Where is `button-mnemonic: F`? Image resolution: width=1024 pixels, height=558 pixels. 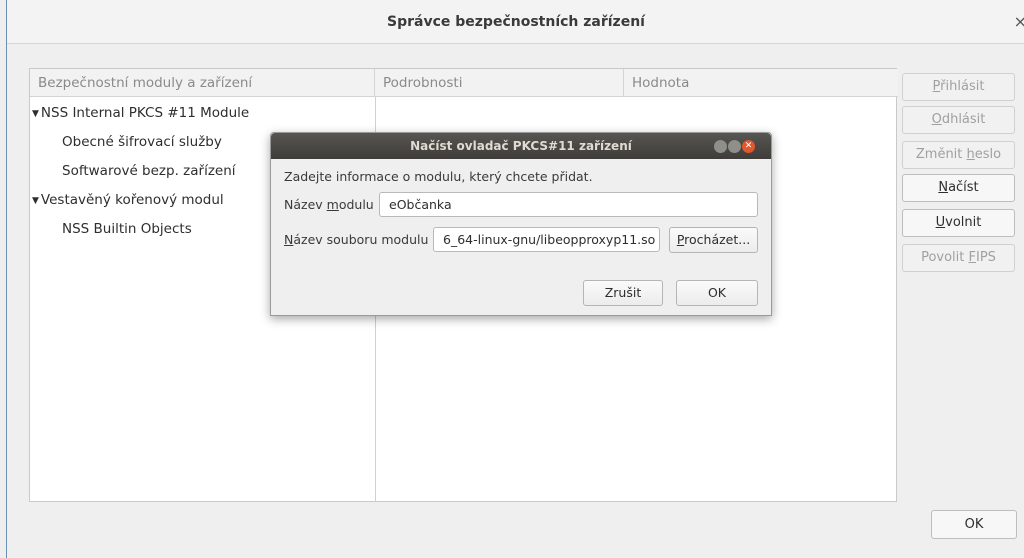 button-mnemonic: F is located at coordinates (972, 257).